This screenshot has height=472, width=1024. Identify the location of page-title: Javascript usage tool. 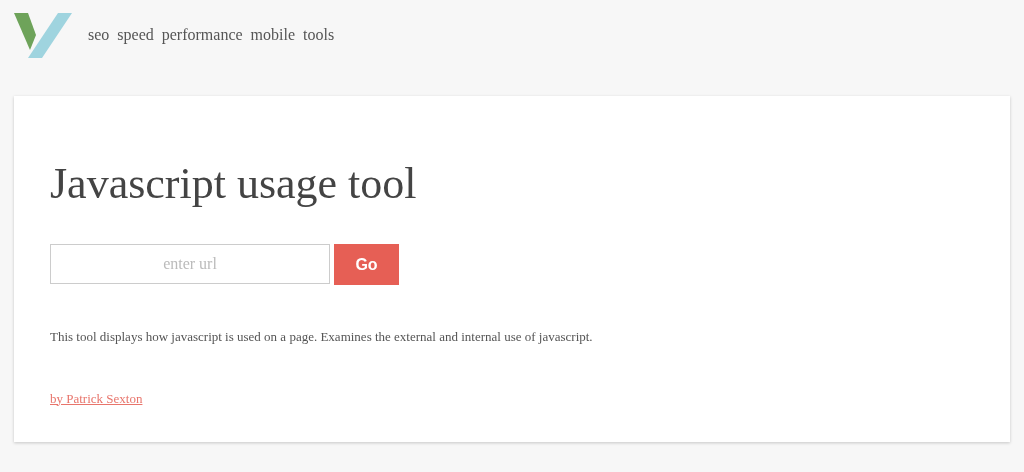
(234, 184).